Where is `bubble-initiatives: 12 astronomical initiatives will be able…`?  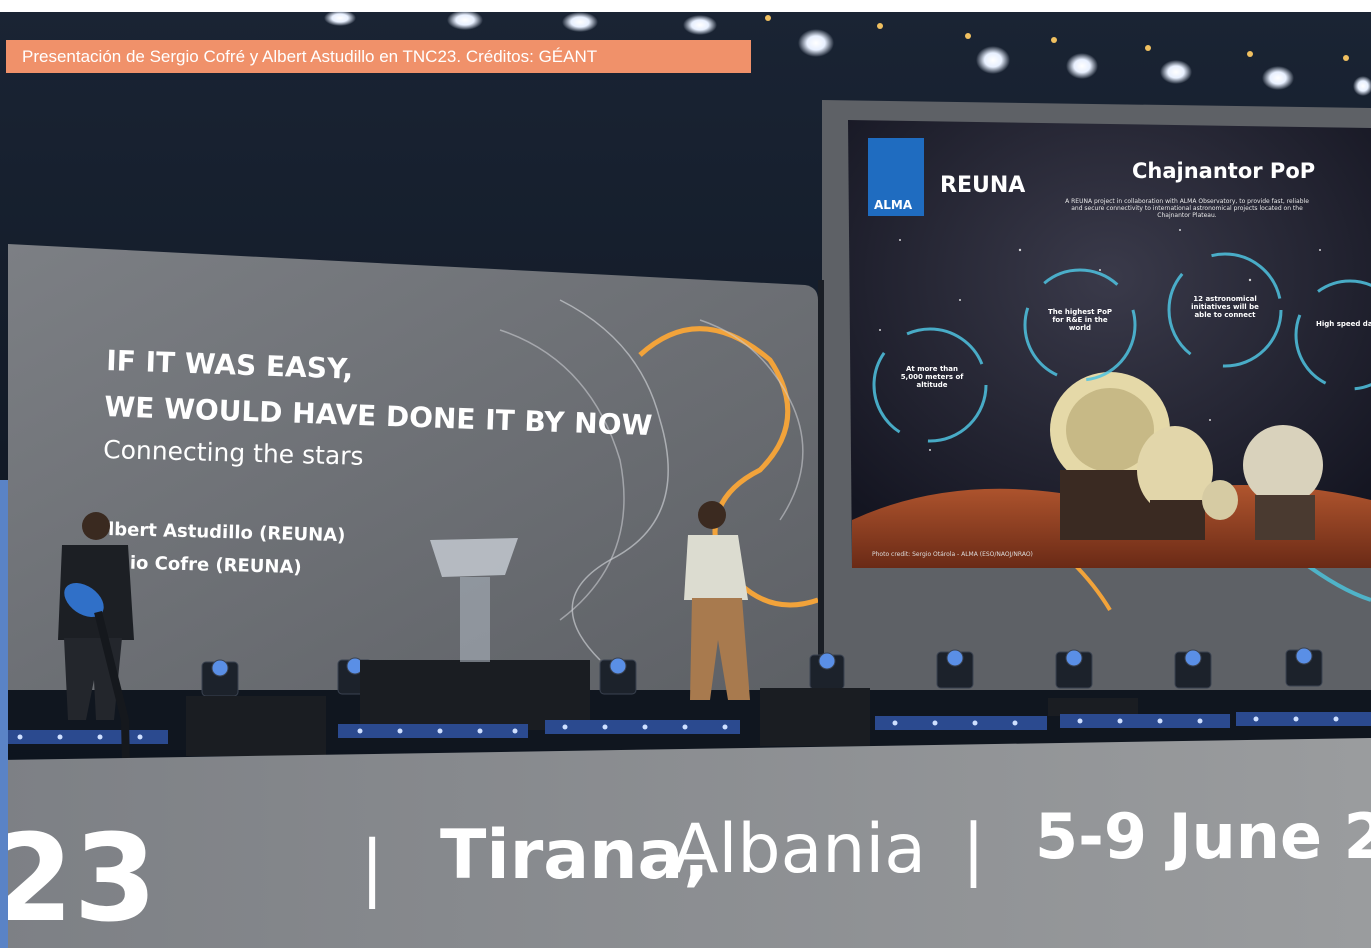 bubble-initiatives: 12 astronomical initiatives will be able… is located at coordinates (1225, 307).